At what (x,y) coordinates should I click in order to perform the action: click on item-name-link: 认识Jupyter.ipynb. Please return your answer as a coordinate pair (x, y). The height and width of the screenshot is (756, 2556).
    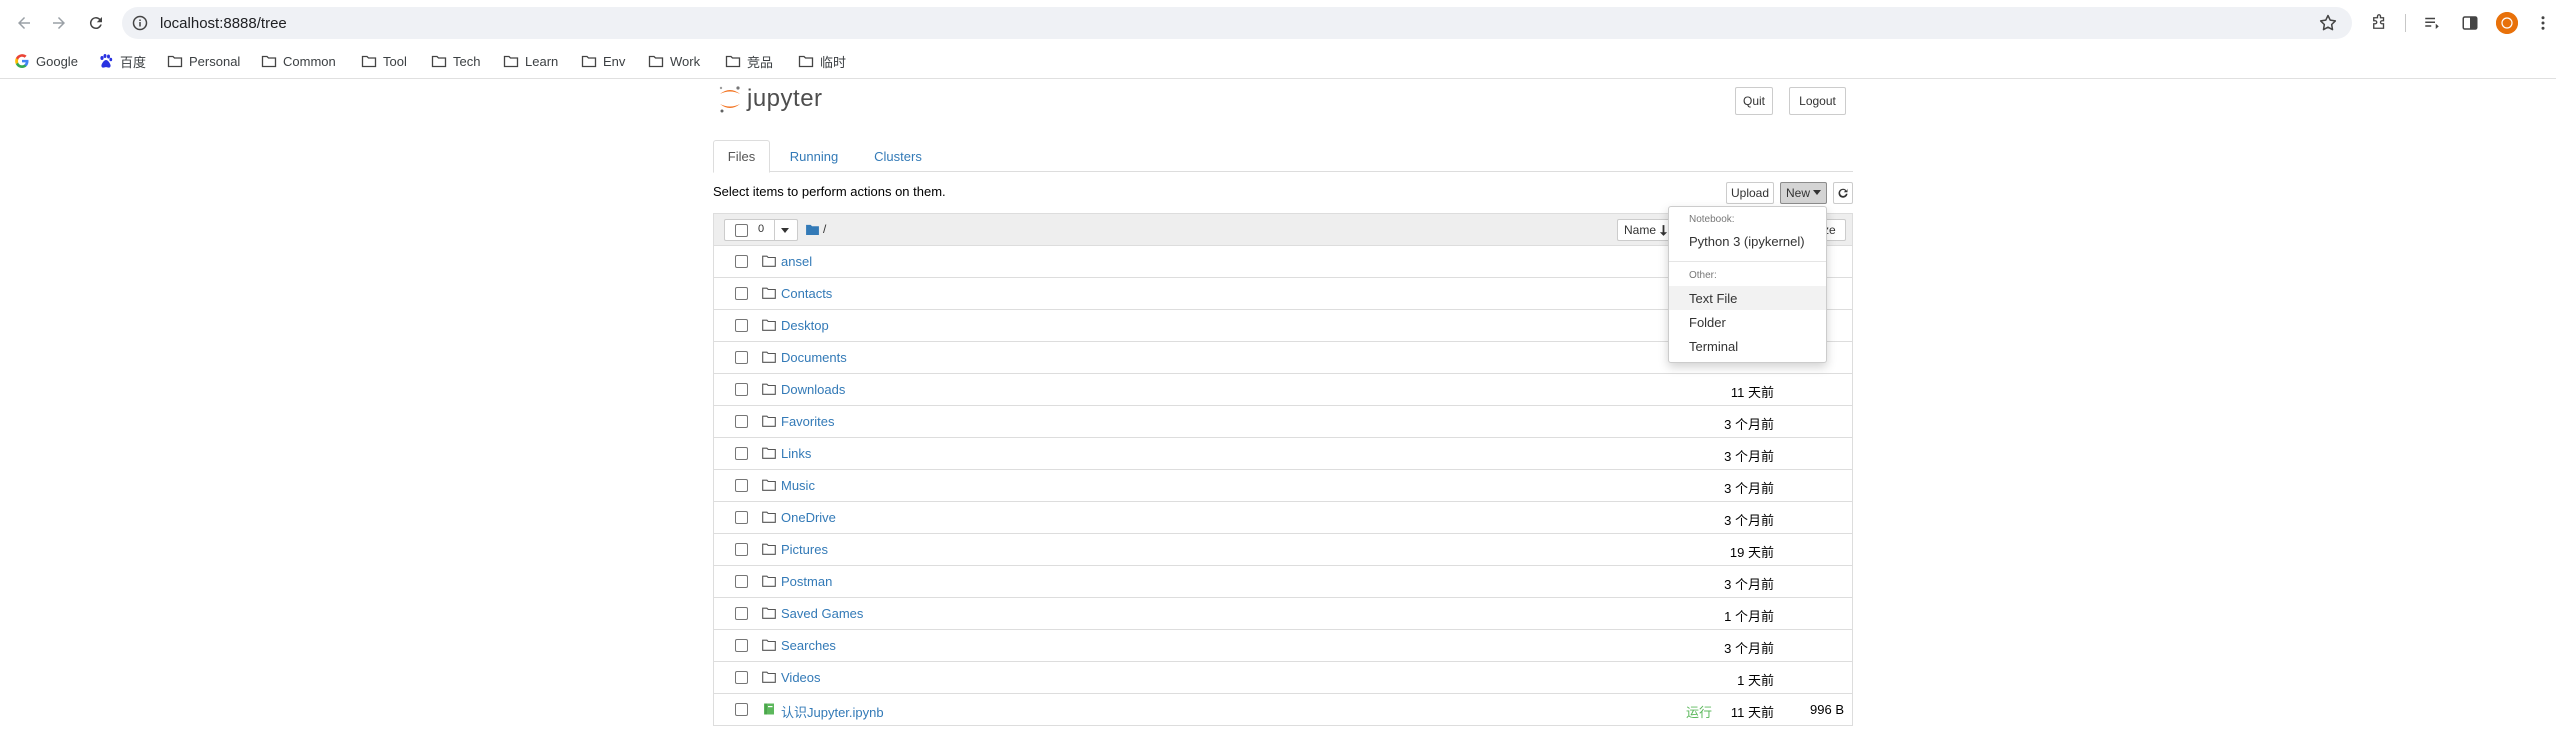
    Looking at the image, I should click on (832, 711).